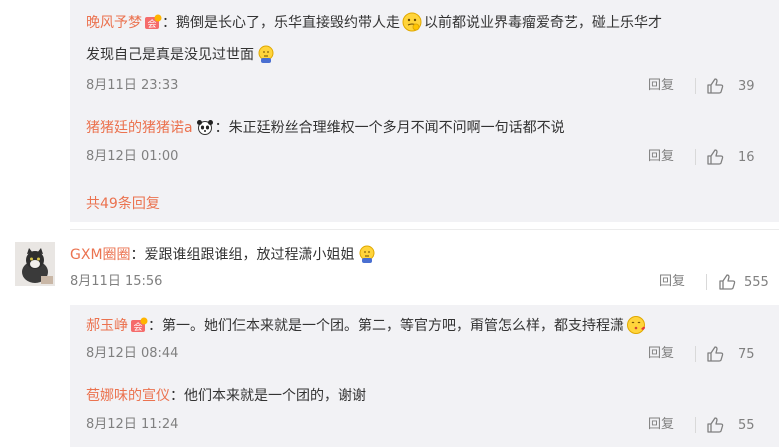  Describe the element at coordinates (386, 326) in the screenshot. I see `reply-body: ：第一。她们仨本来就是一个团。第二，等官方吧，甭管怎么样，都支持程潇` at that location.